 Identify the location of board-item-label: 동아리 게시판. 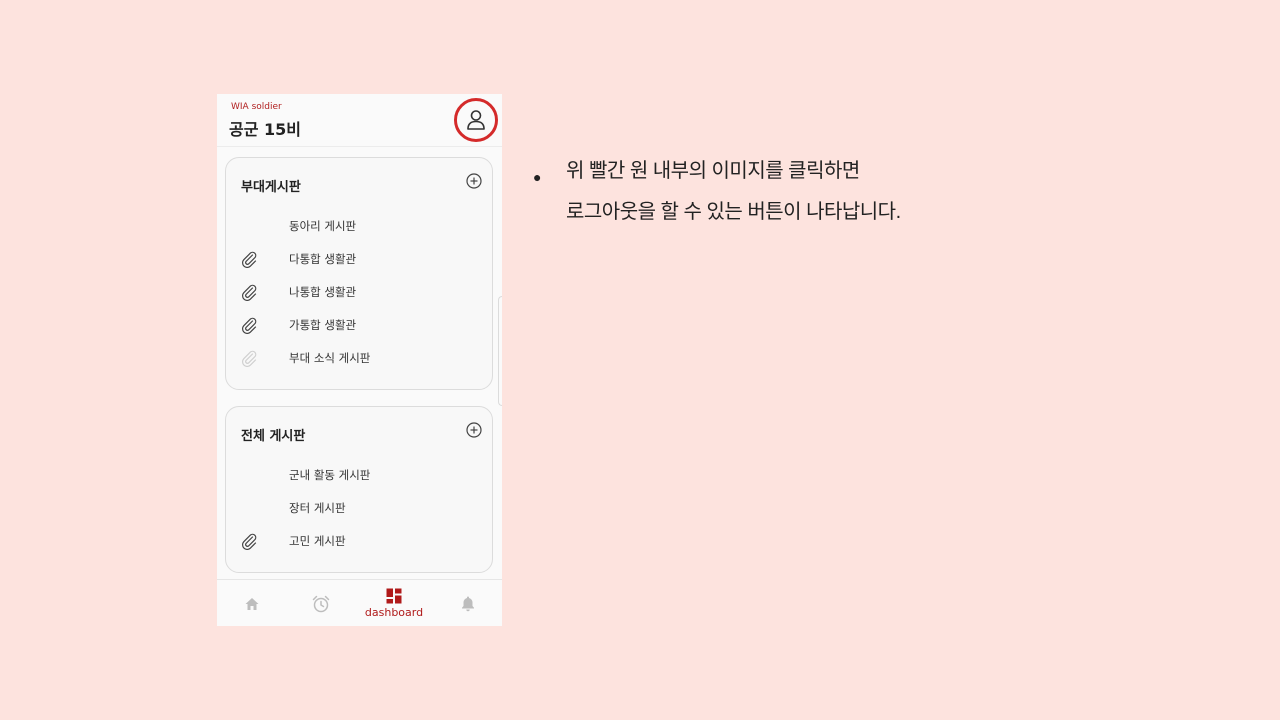
(323, 226).